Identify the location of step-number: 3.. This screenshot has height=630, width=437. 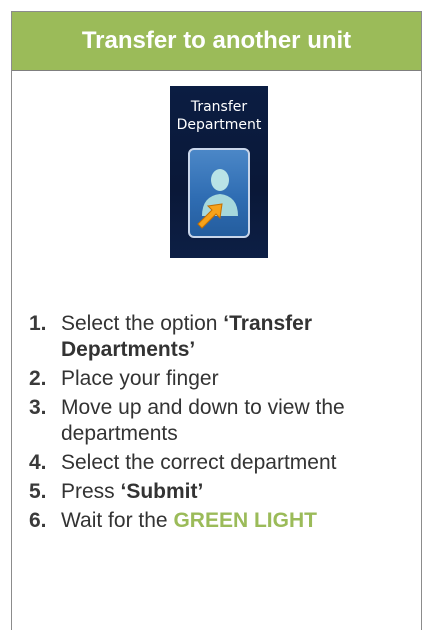
(38, 407).